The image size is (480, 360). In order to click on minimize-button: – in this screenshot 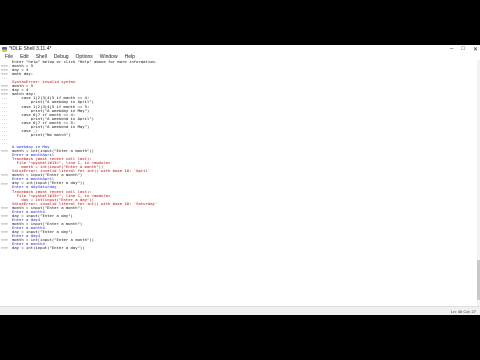, I will do `click(451, 49)`.